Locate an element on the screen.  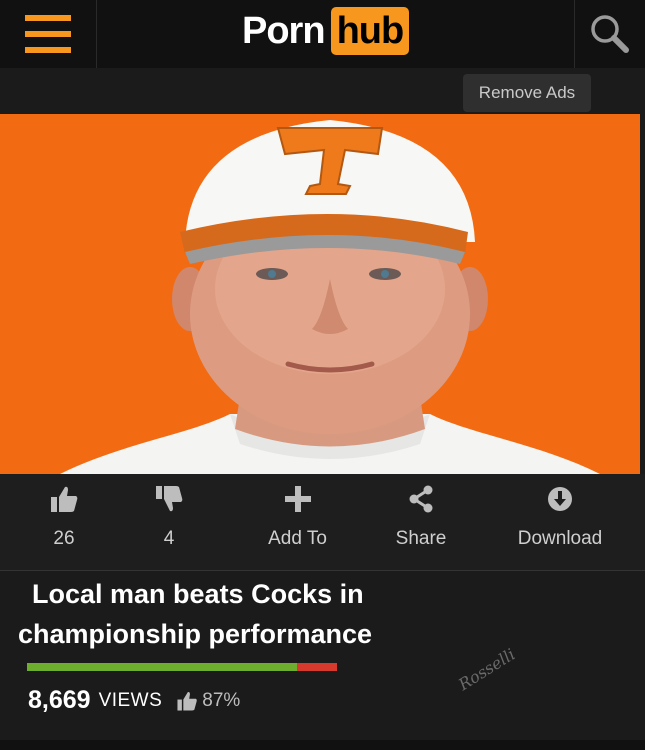
video-title-line1: Local man beats Cocks in is located at coordinates (198, 594).